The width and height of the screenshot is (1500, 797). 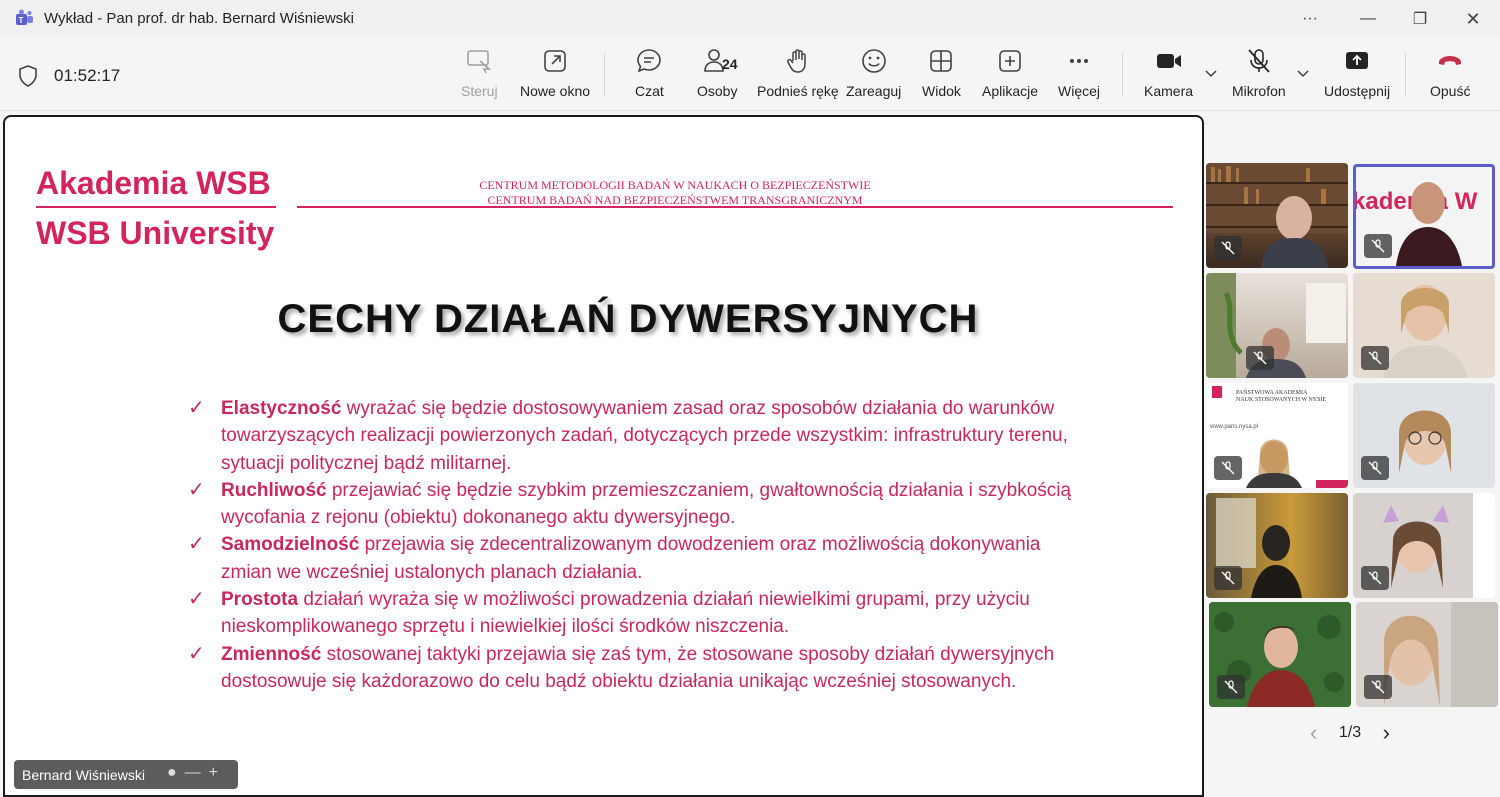 I want to click on grid-view-icon, so click(x=941, y=61).